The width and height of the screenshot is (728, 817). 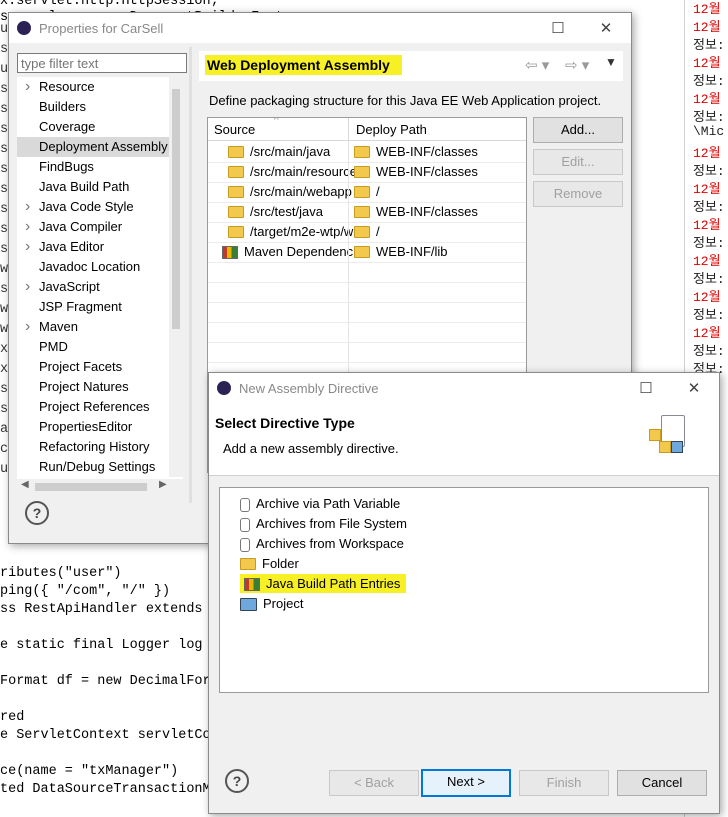 I want to click on tree-item: Project Facets, so click(x=93, y=367).